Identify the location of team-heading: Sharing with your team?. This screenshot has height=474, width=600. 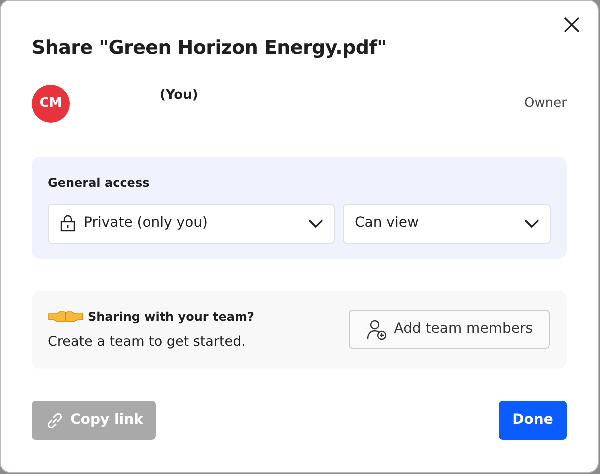
(171, 317).